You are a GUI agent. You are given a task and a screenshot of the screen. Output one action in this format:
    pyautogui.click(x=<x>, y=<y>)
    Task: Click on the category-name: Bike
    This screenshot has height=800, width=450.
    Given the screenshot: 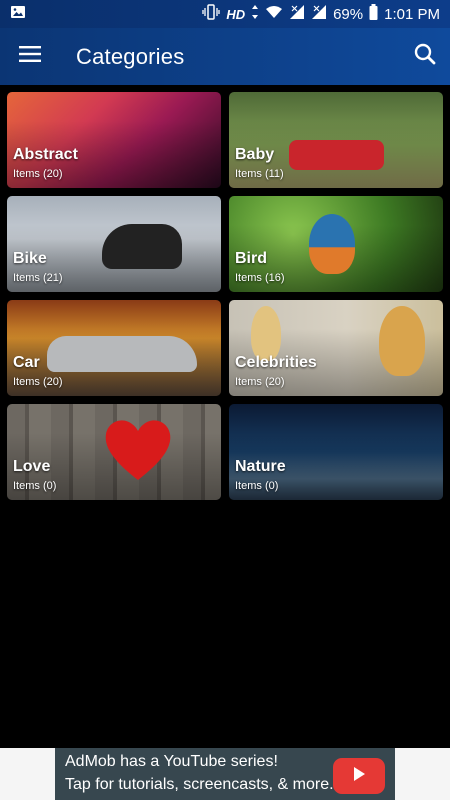 What is the action you would take?
    pyautogui.click(x=30, y=258)
    